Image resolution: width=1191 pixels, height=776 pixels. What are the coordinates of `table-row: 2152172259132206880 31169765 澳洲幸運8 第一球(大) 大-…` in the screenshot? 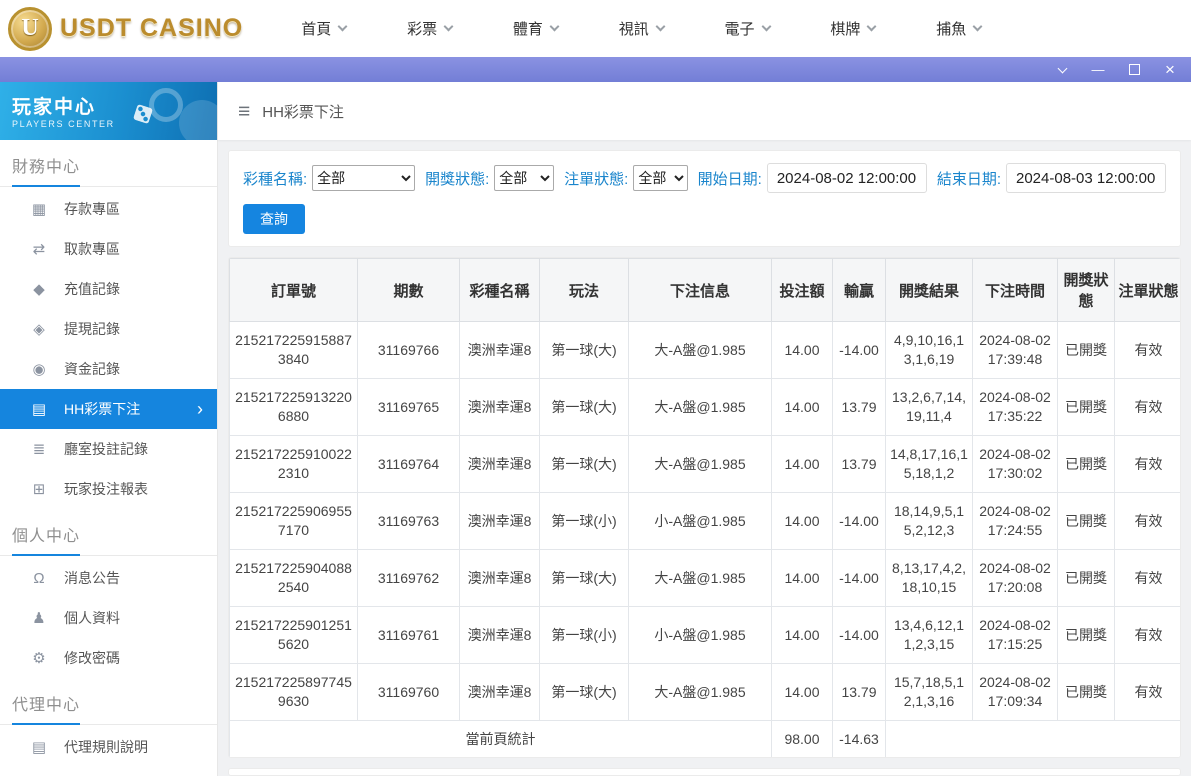 It's located at (704, 407).